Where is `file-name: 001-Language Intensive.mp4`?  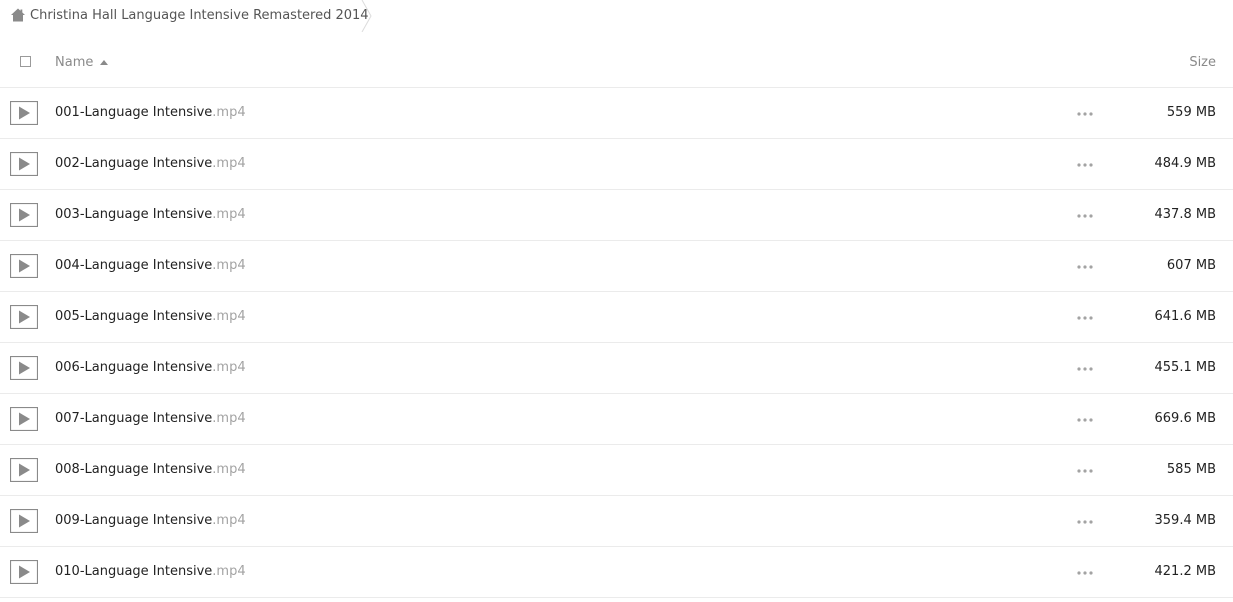 file-name: 001-Language Intensive.mp4 is located at coordinates (150, 112).